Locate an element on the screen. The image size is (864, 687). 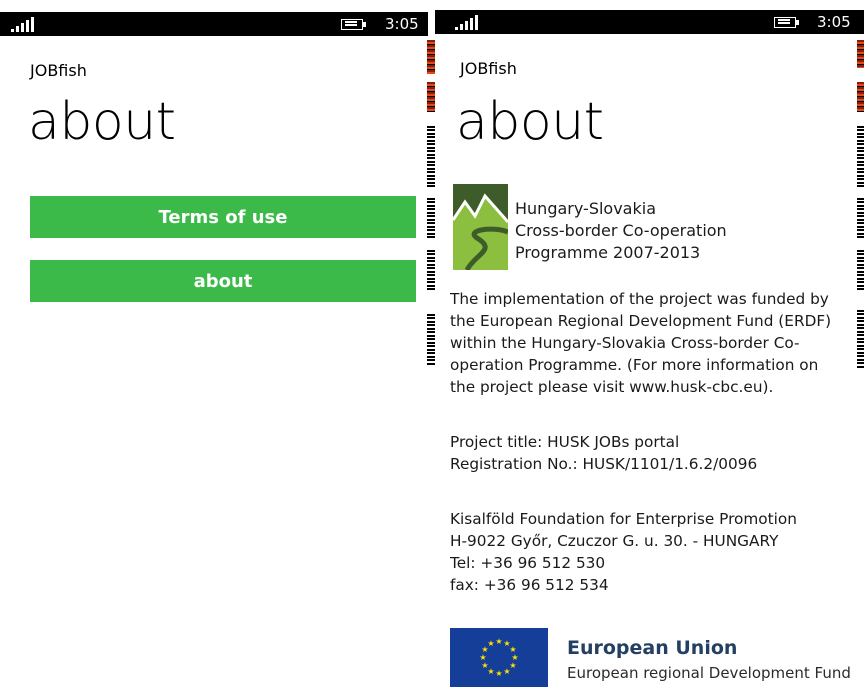
address: H-9022 Győr, Czuczor G. u. 30. - HUNGARY is located at coordinates (614, 541).